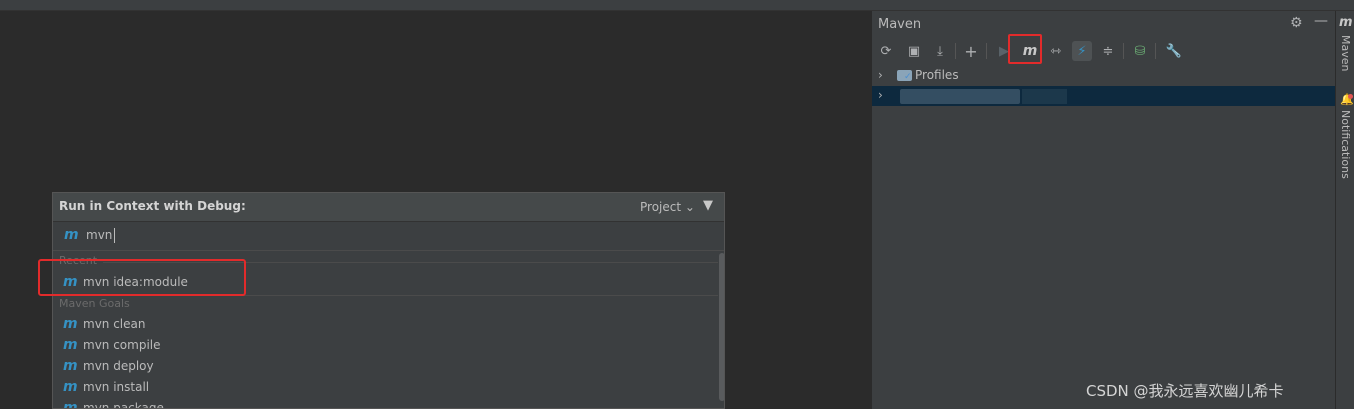 The width and height of the screenshot is (1354, 409). Describe the element at coordinates (1174, 51) in the screenshot. I see `settings-wrench-icon: 🔧` at that location.